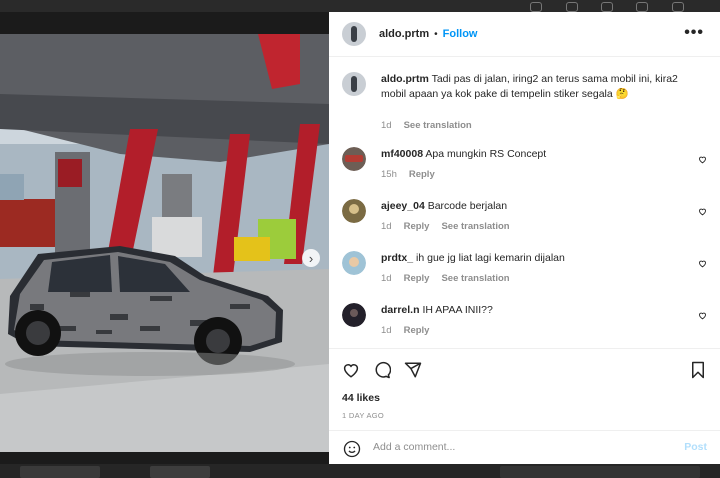  I want to click on comment-age: 15h, so click(389, 174).